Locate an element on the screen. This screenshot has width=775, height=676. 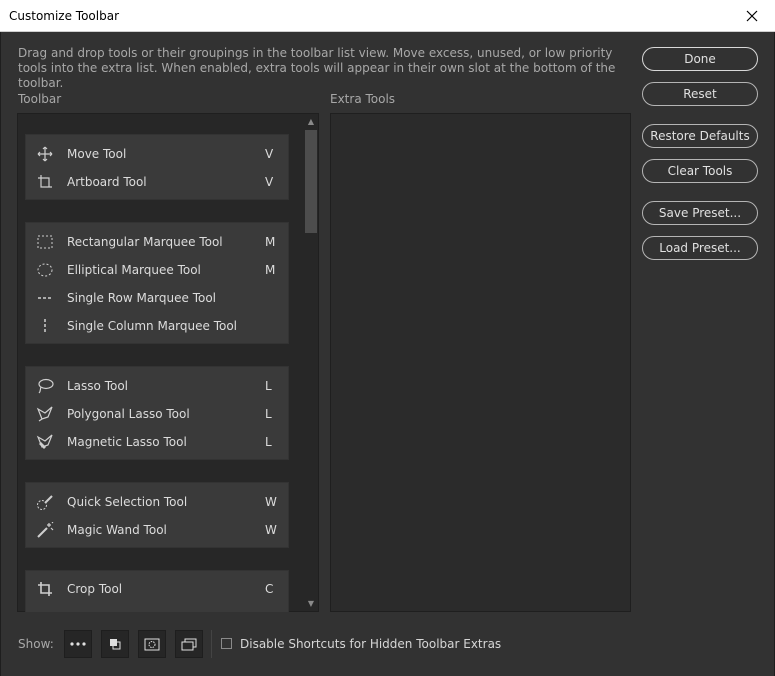
tool-name: Quick Selection Tool is located at coordinates (127, 502).